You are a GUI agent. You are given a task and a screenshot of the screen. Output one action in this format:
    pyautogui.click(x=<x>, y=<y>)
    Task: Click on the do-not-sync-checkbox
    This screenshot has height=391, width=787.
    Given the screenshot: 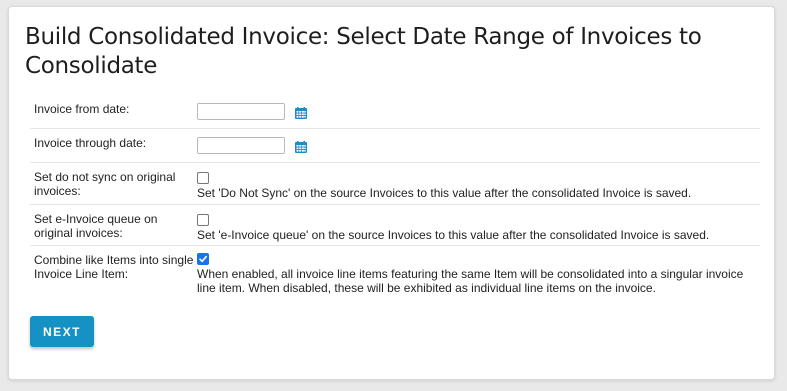 What is the action you would take?
    pyautogui.click(x=203, y=178)
    